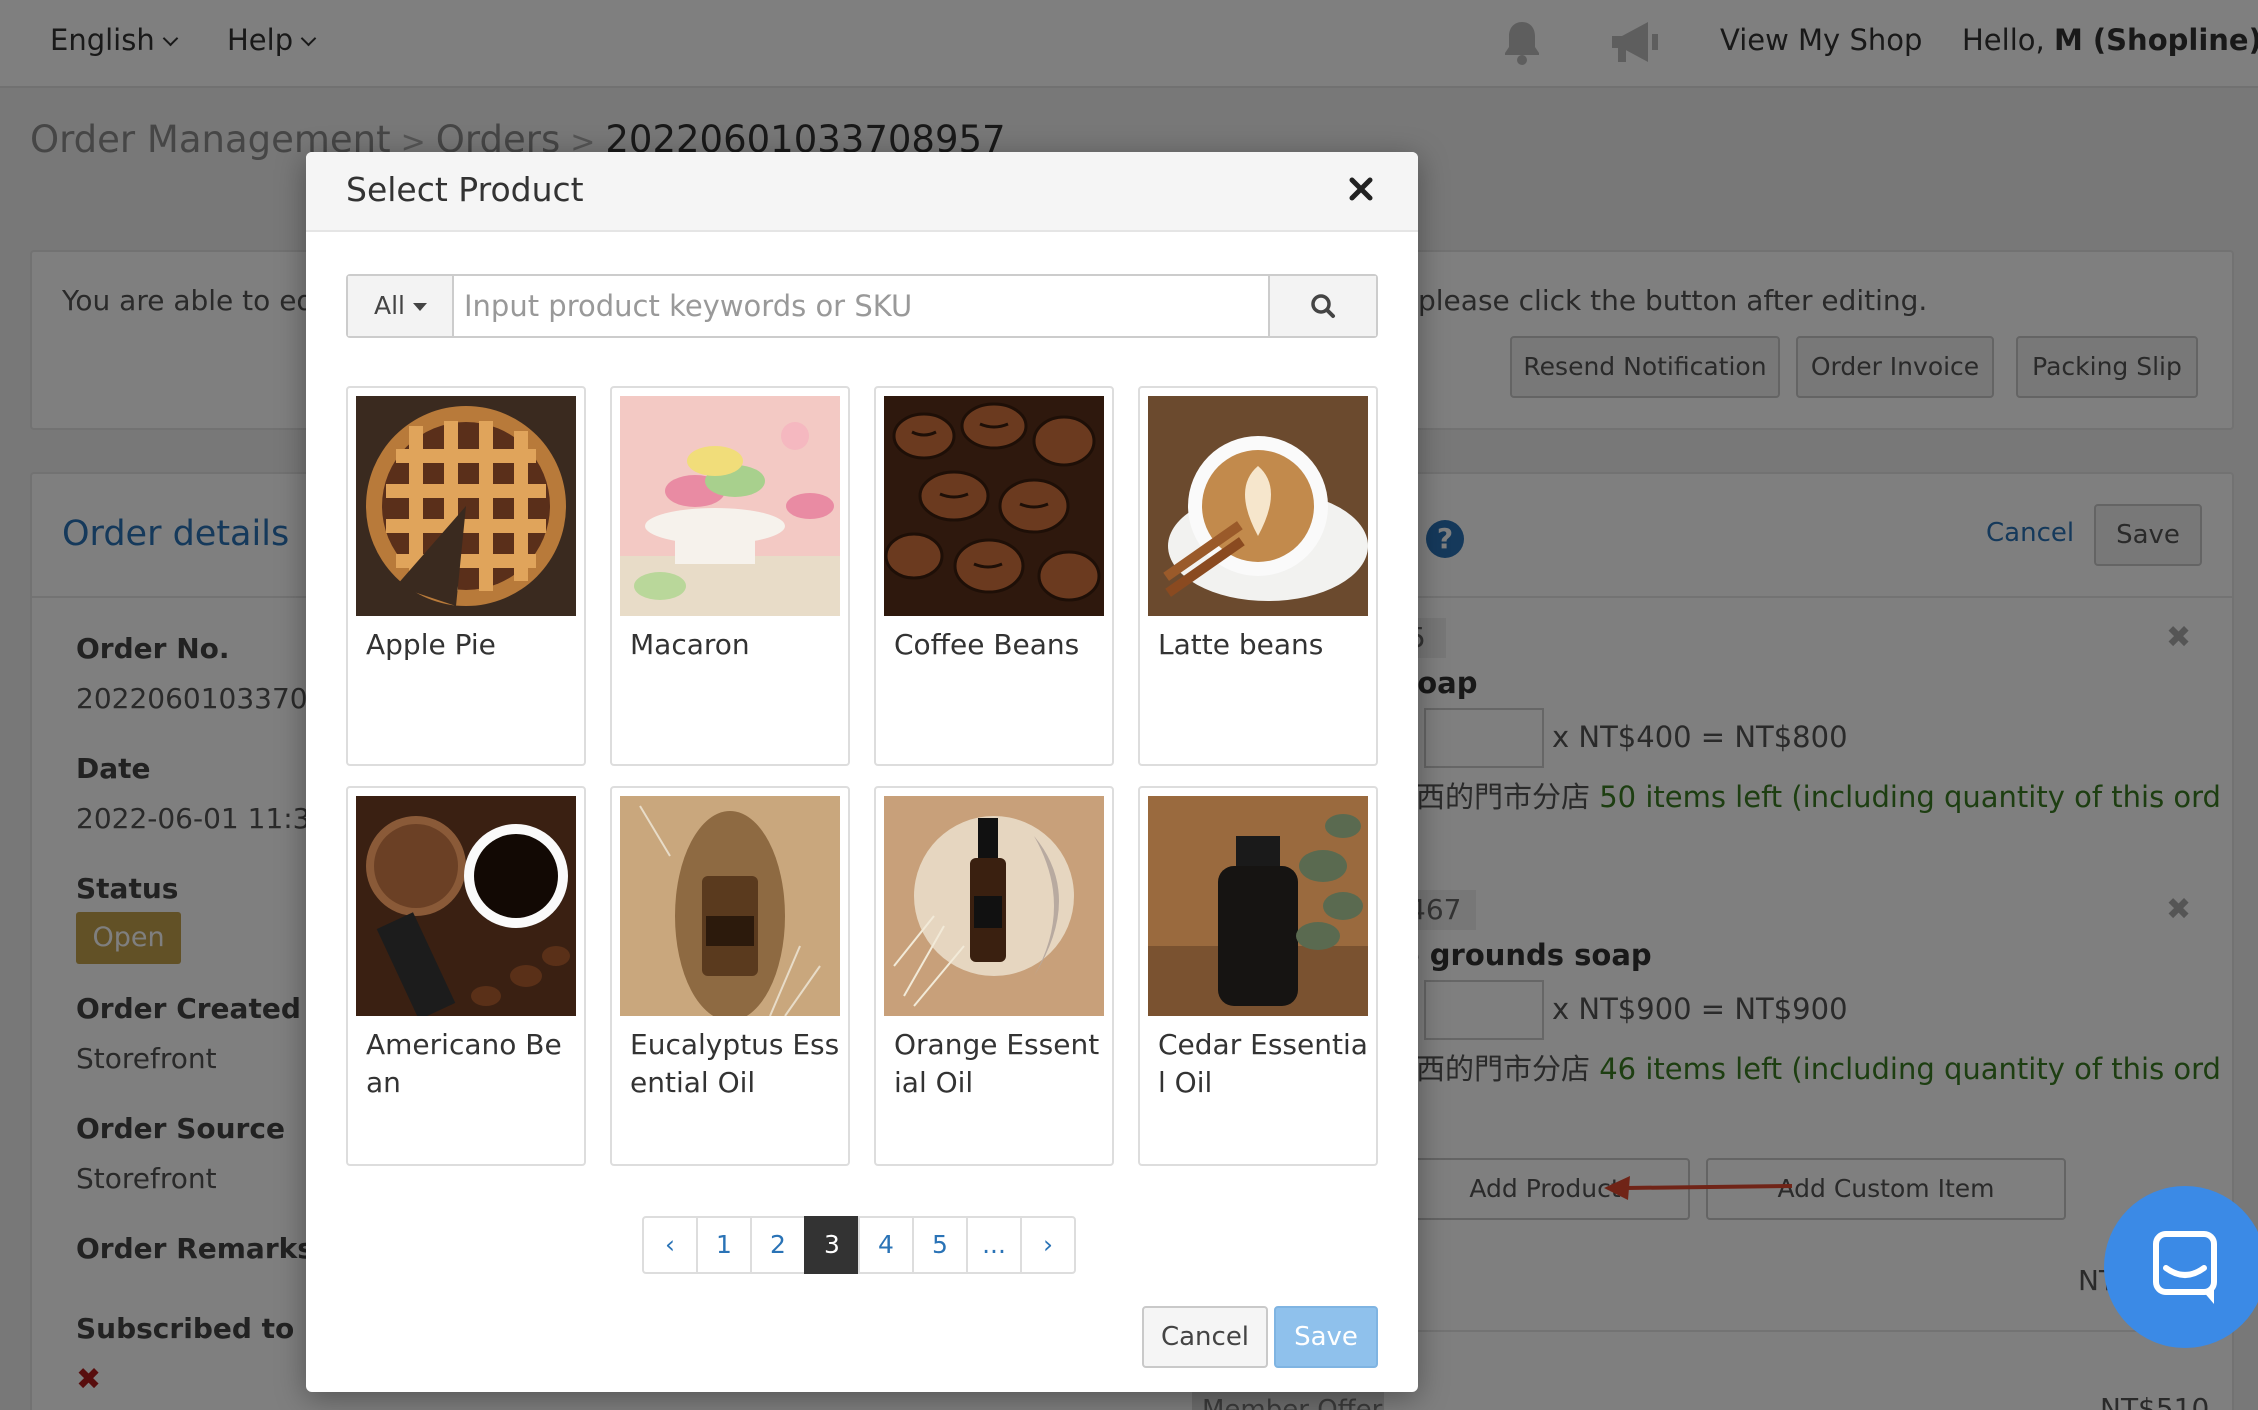  What do you see at coordinates (832, 1245) in the screenshot?
I see `pagination-page-3: 3` at bounding box center [832, 1245].